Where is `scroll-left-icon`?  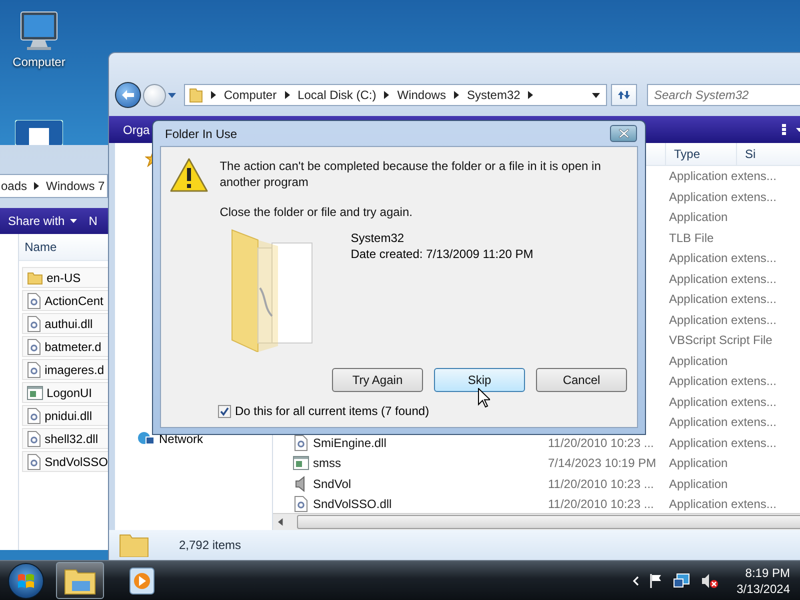 scroll-left-icon is located at coordinates (280, 522).